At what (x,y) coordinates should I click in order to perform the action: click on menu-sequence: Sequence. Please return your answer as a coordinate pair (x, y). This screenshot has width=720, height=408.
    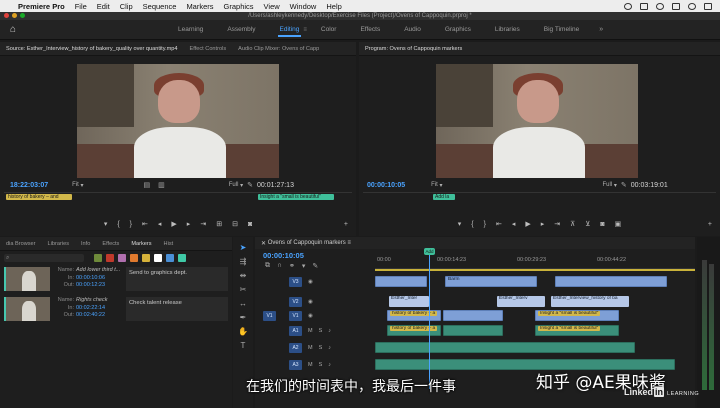
    Looking at the image, I should click on (160, 6).